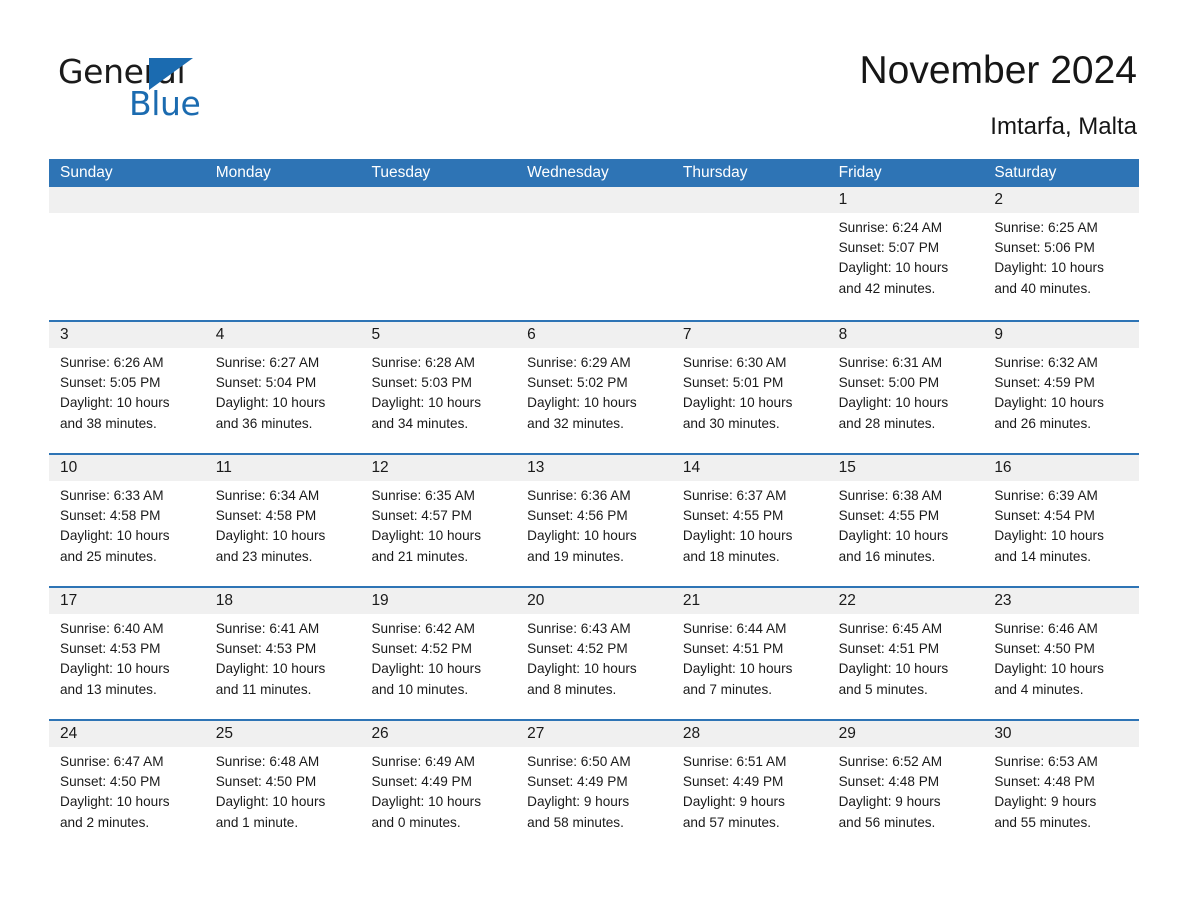 The image size is (1188, 918). What do you see at coordinates (1063, 126) in the screenshot?
I see `location-subtitle: Imtarfa, Malta` at bounding box center [1063, 126].